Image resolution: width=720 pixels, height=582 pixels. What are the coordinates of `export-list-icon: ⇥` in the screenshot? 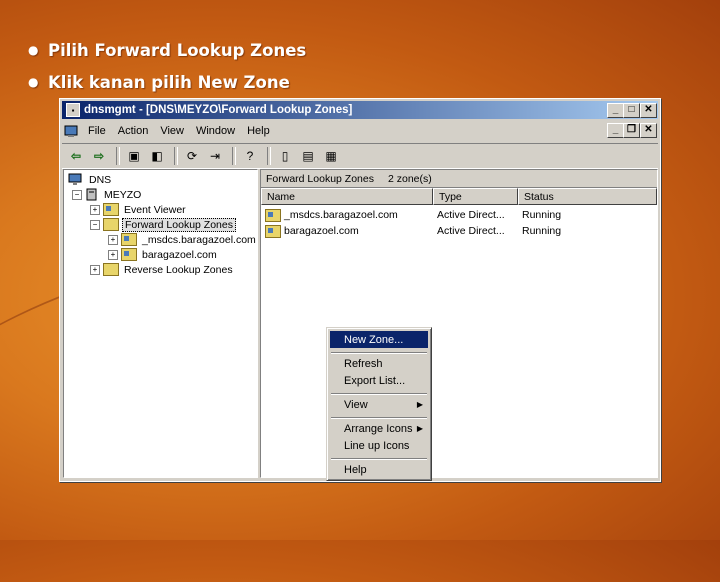 It's located at (215, 156).